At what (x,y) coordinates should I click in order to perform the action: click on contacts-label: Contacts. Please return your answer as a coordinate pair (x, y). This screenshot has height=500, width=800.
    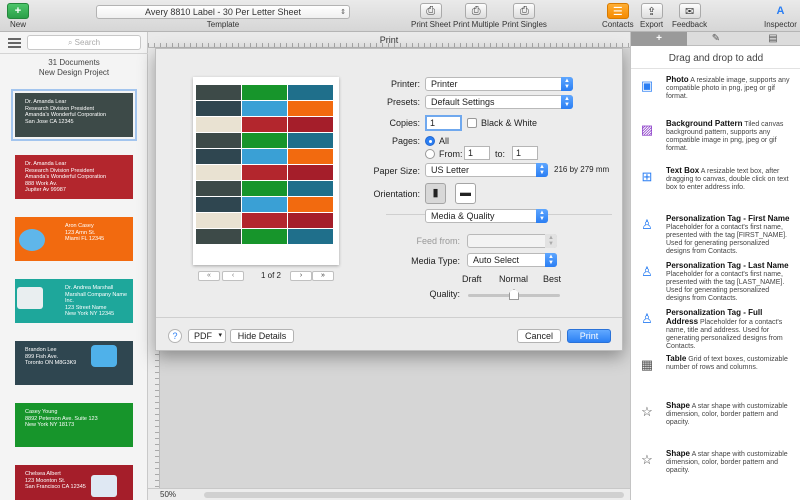
    Looking at the image, I should click on (618, 24).